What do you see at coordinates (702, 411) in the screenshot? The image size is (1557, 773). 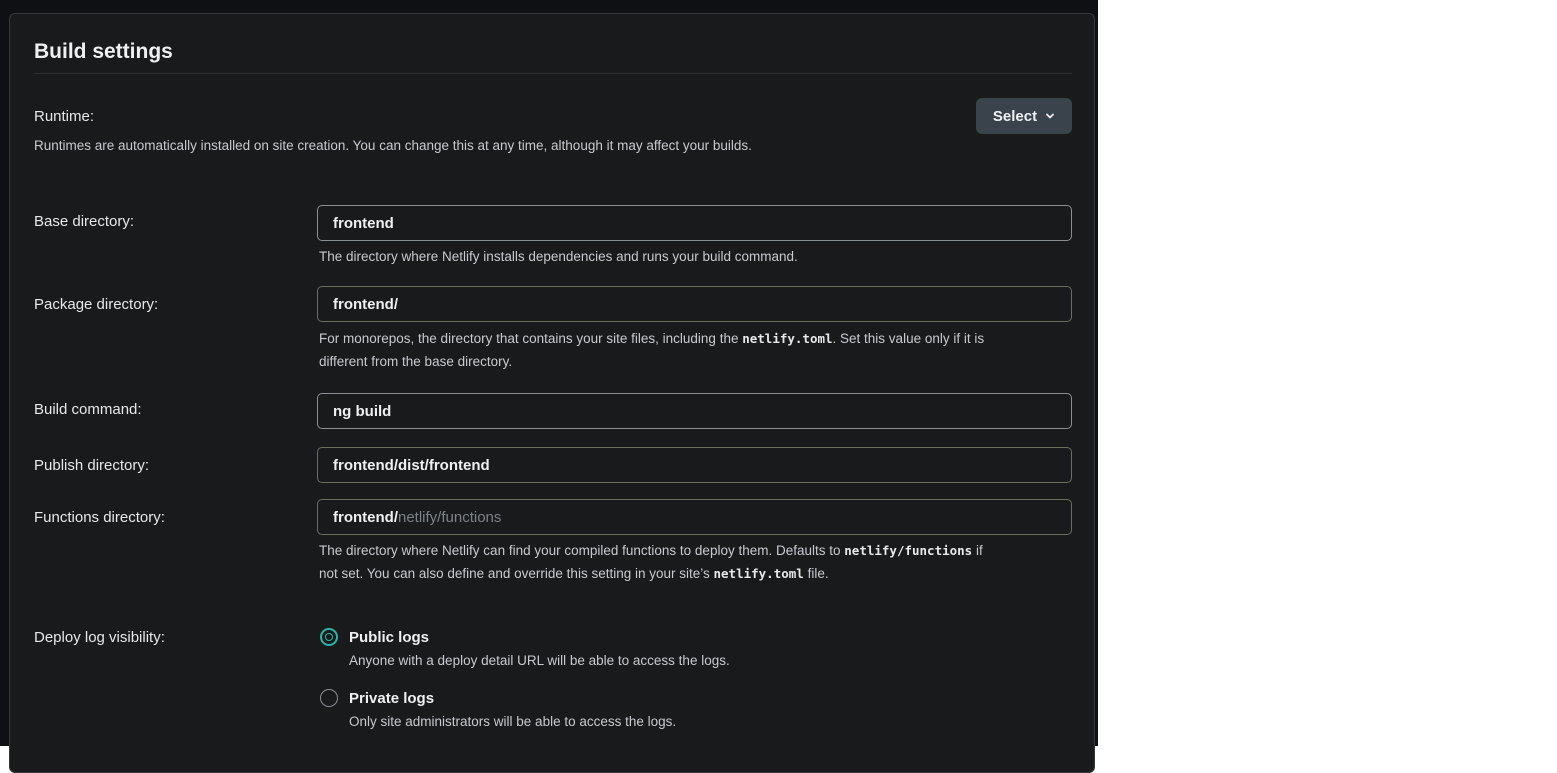 I see `build-command-input` at bounding box center [702, 411].